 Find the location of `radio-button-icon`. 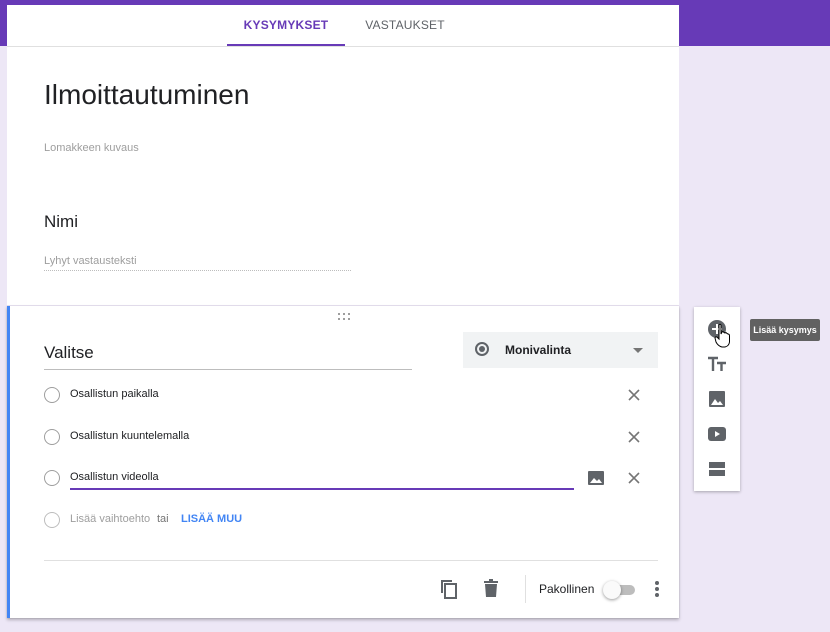

radio-button-icon is located at coordinates (482, 349).